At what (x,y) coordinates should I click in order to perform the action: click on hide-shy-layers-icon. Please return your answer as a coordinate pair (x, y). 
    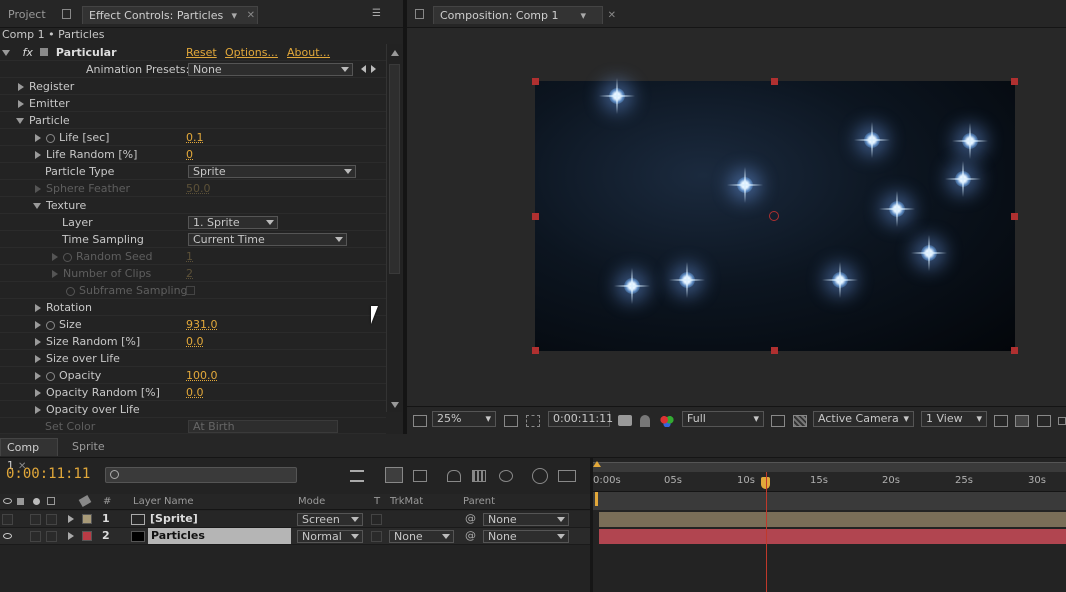
    Looking at the image, I should click on (420, 476).